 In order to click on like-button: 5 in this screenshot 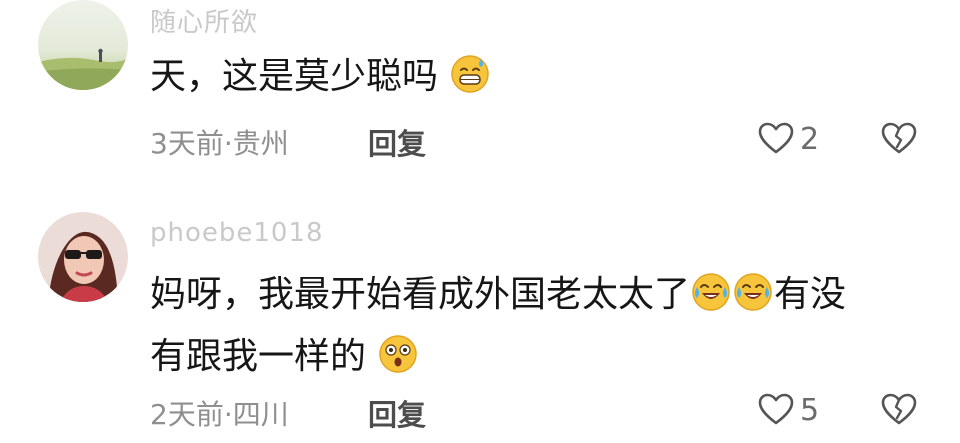, I will do `click(787, 410)`.